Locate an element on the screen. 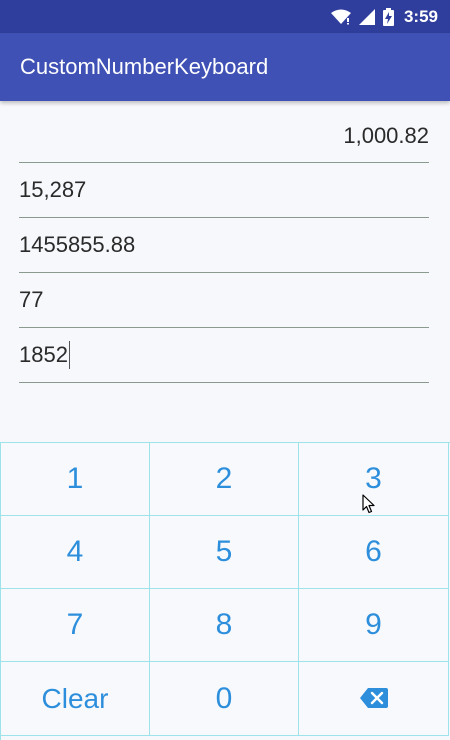 The image size is (450, 740). number-field-3: 1455855.88 is located at coordinates (224, 245).